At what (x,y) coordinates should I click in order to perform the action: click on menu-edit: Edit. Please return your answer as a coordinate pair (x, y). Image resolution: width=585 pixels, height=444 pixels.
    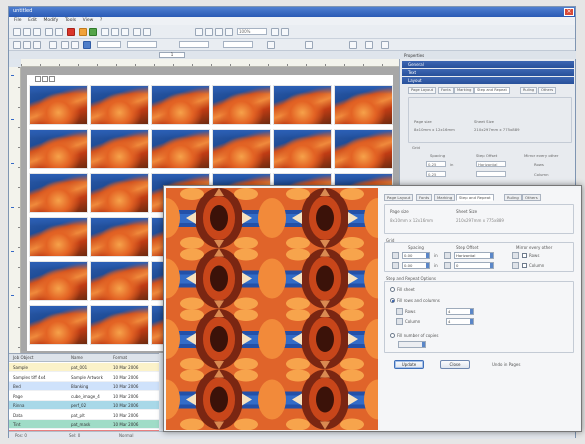
    Looking at the image, I should click on (32, 21).